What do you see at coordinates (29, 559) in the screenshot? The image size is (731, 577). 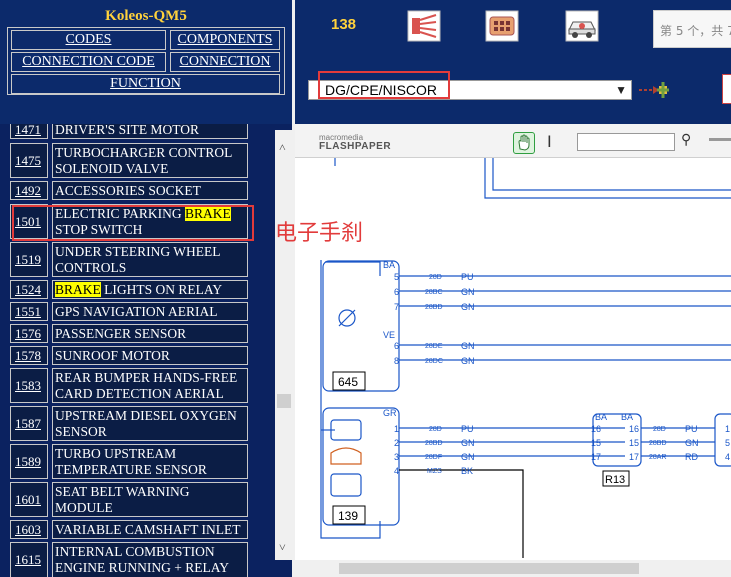 I see `list-item-code: 1615` at bounding box center [29, 559].